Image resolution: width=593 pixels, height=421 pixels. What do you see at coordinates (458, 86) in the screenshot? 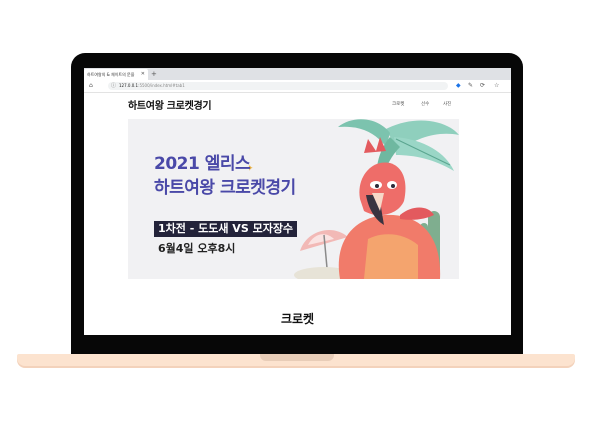
I see `tag-icon: ◆` at bounding box center [458, 86].